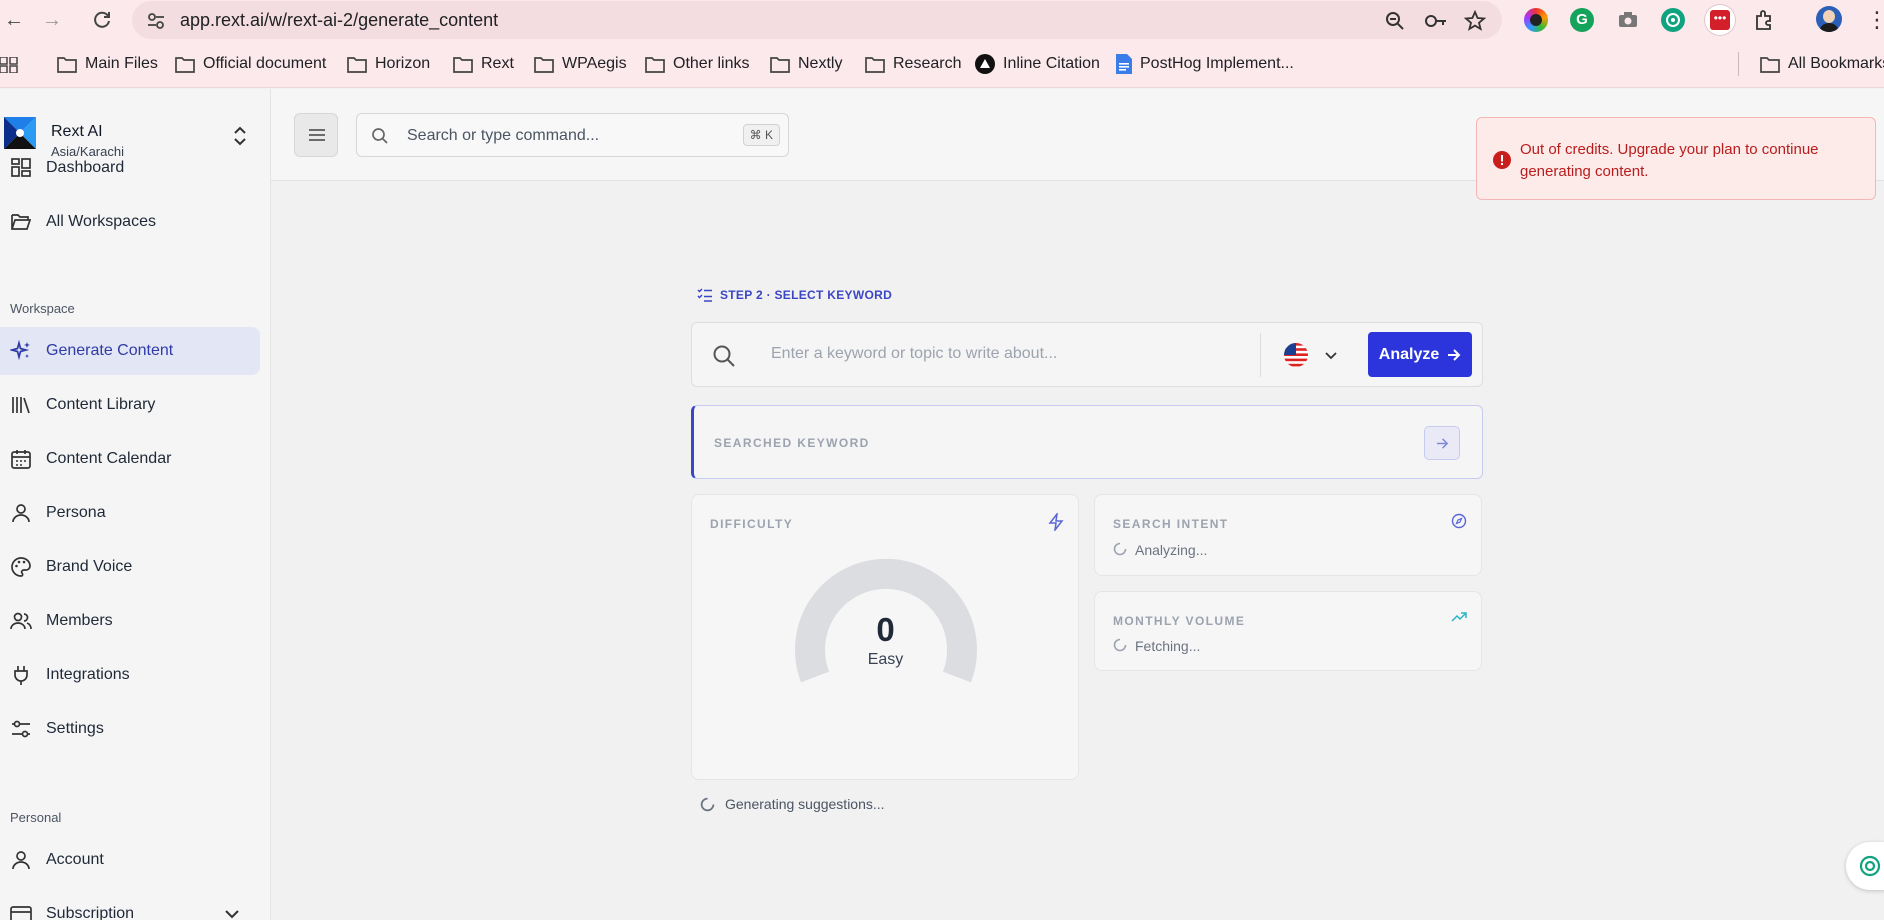  What do you see at coordinates (232, 914) in the screenshot?
I see `chevron-down-icon` at bounding box center [232, 914].